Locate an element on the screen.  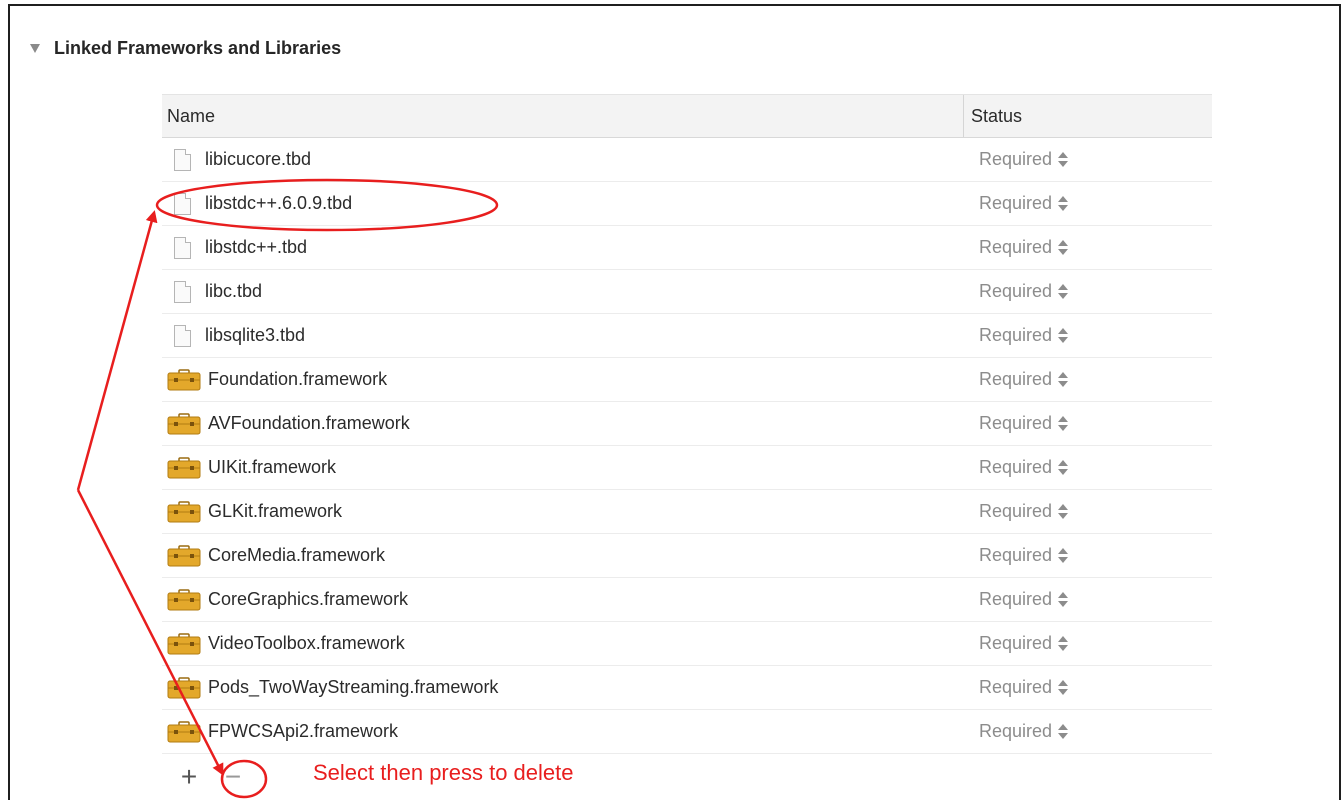
table-row: libstdc++.6.0.9.tbd Required is located at coordinates (687, 204).